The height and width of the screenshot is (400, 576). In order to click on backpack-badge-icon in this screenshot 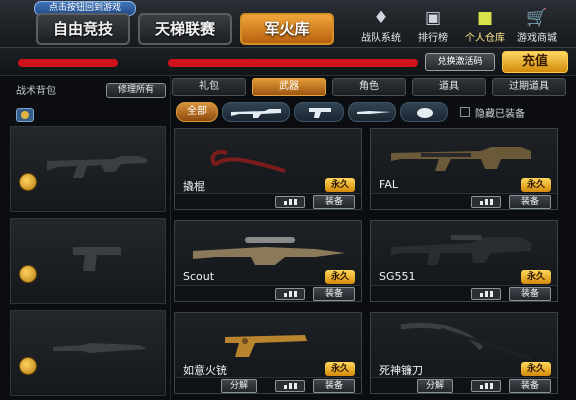, I will do `click(25, 115)`.